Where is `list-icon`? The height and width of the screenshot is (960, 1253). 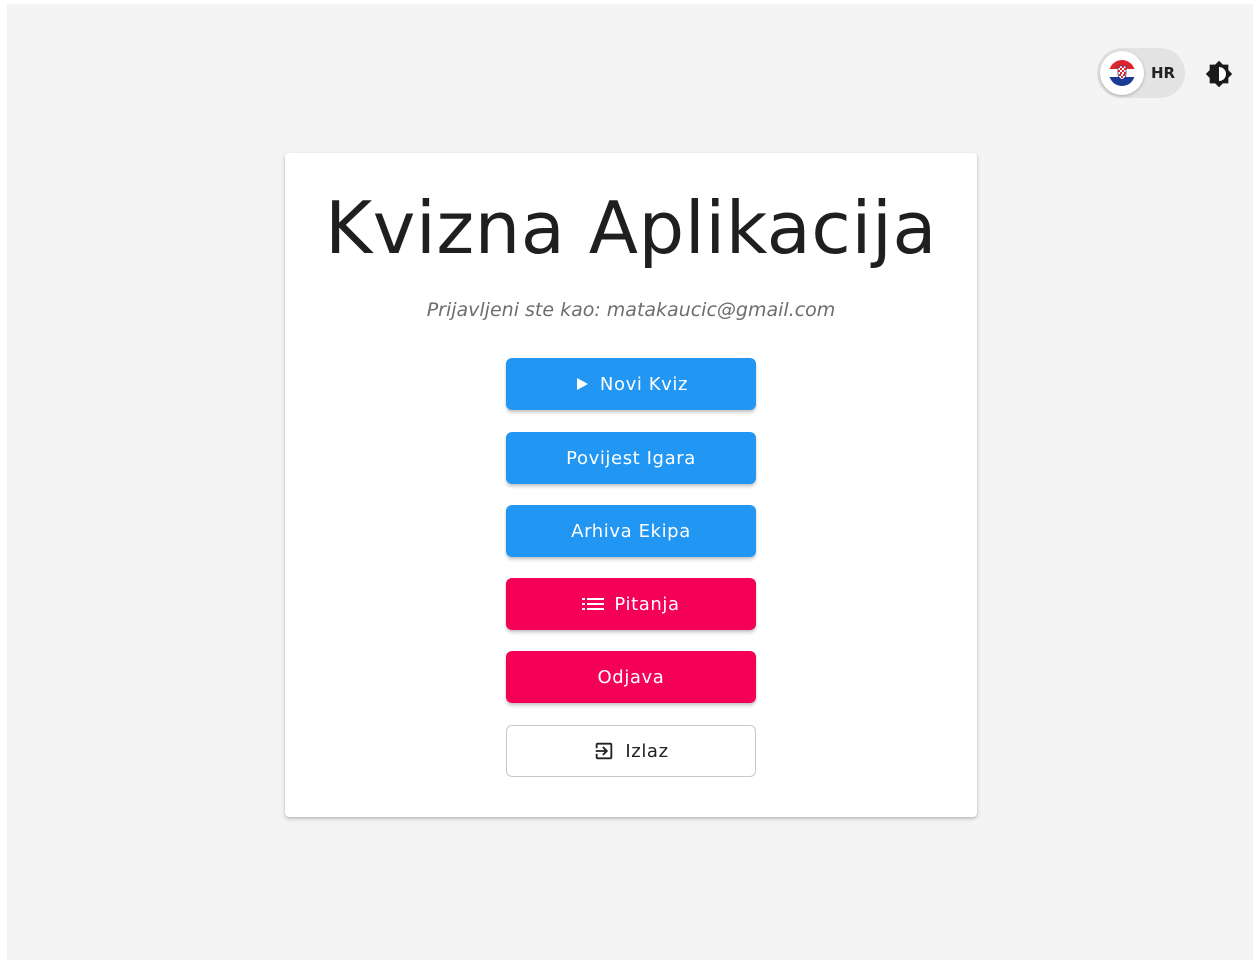
list-icon is located at coordinates (593, 604).